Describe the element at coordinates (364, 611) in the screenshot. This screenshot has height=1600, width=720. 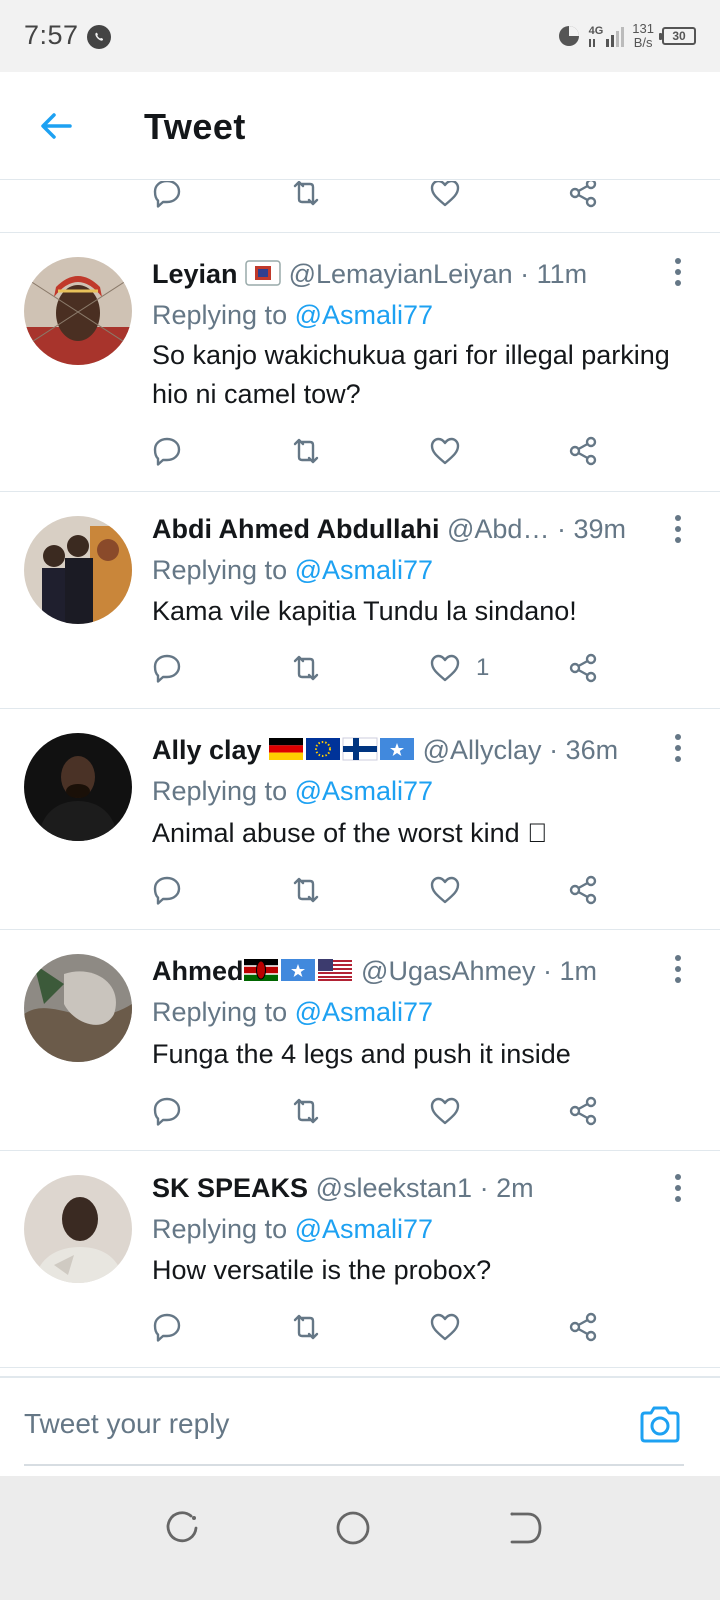
I see `tweet-text: Kama vile kapitia Tundu la sindano!` at that location.